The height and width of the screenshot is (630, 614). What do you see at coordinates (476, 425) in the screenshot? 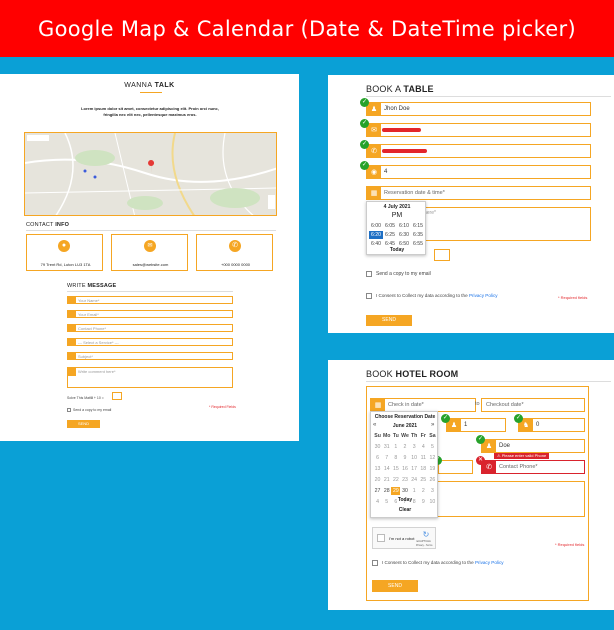
I see `adults-select: ♟ 1` at bounding box center [476, 425].